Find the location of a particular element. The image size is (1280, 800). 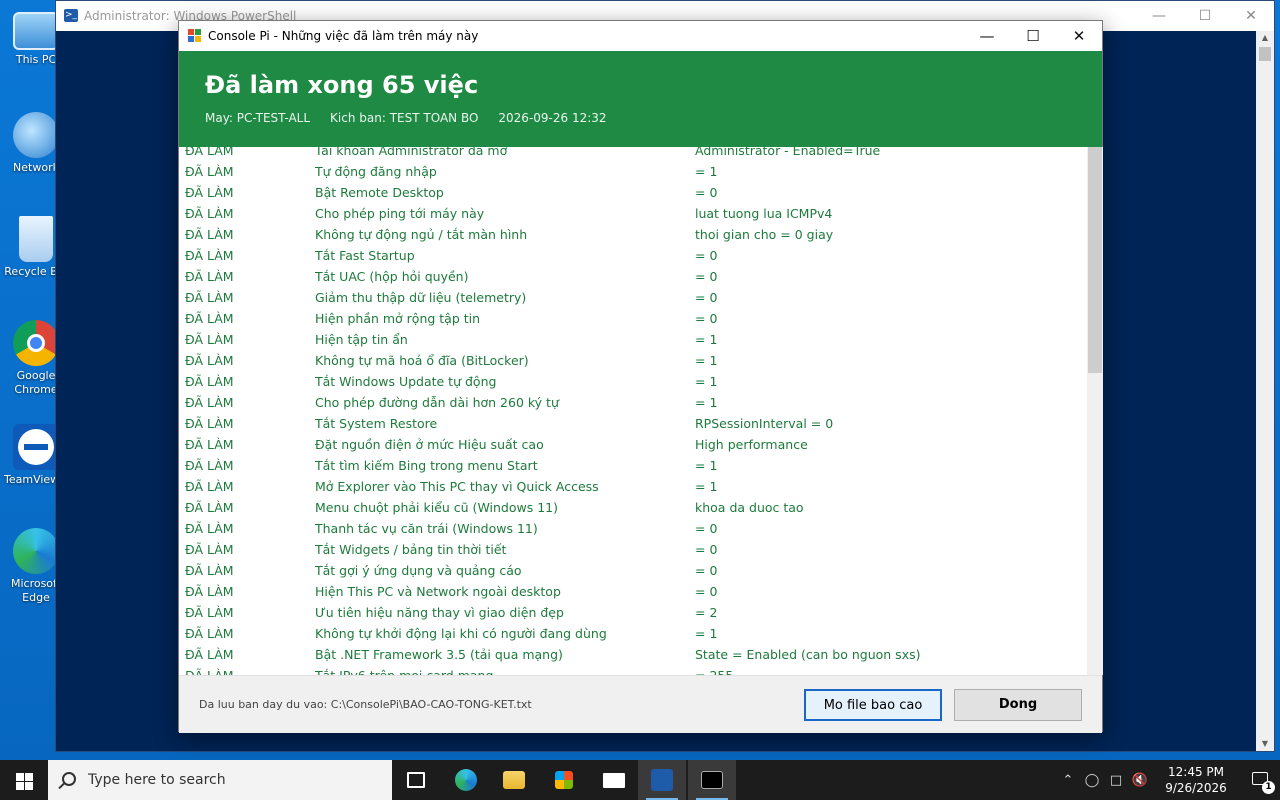

task-cell: Tắt IPv6 trên mọi card mạng is located at coordinates (404, 670).